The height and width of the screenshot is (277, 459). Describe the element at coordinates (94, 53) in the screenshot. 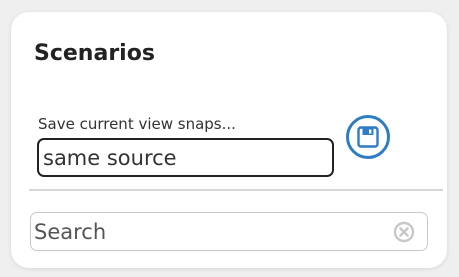

I see `panel-title: Scenarios` at that location.